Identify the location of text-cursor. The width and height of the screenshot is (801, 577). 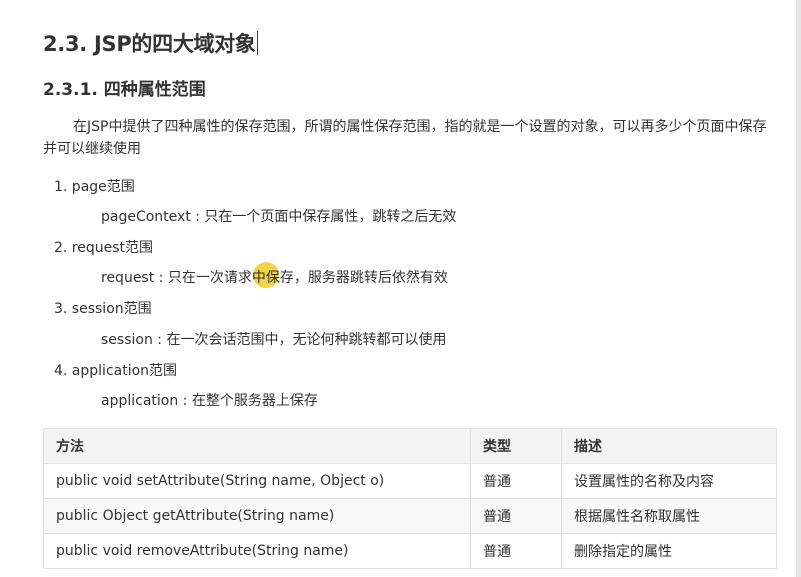
(257, 43).